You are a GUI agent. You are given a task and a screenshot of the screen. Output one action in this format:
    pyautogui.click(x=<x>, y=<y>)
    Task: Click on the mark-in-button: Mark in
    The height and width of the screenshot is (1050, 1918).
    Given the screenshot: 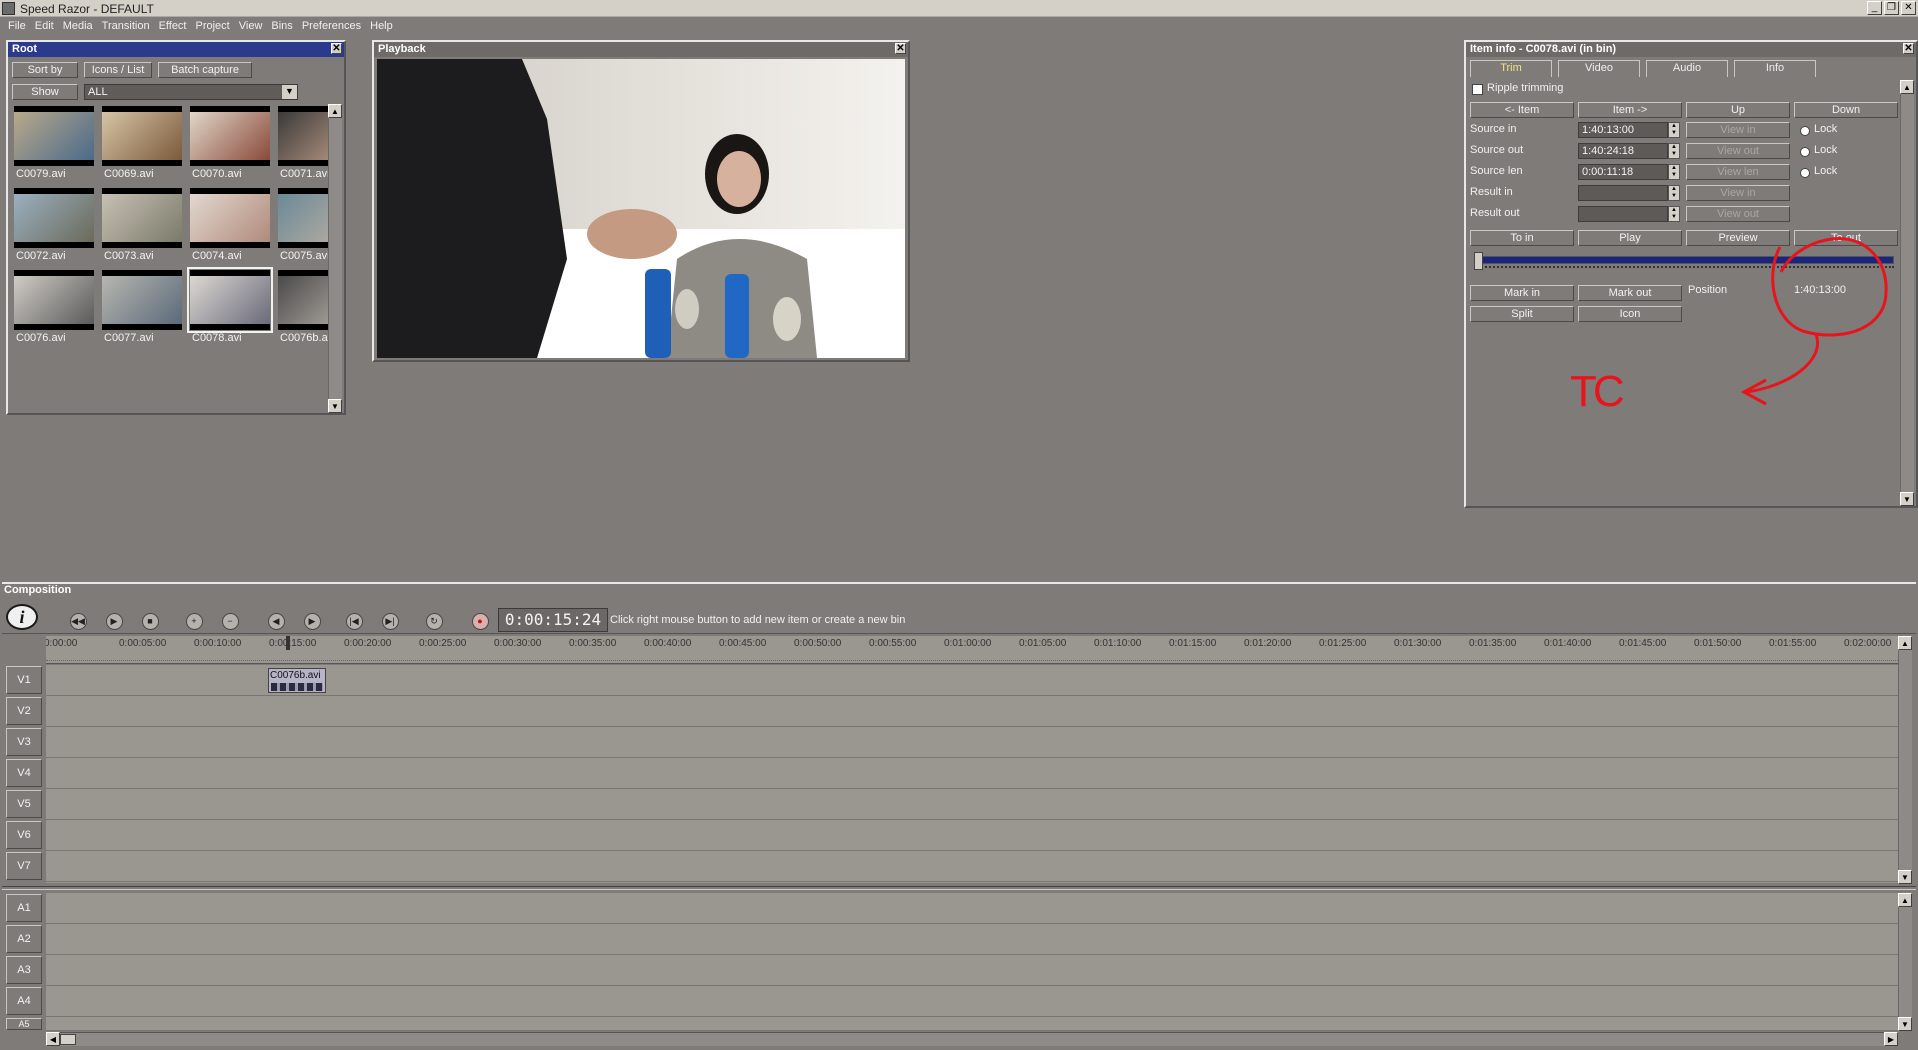 What is the action you would take?
    pyautogui.click(x=1522, y=293)
    